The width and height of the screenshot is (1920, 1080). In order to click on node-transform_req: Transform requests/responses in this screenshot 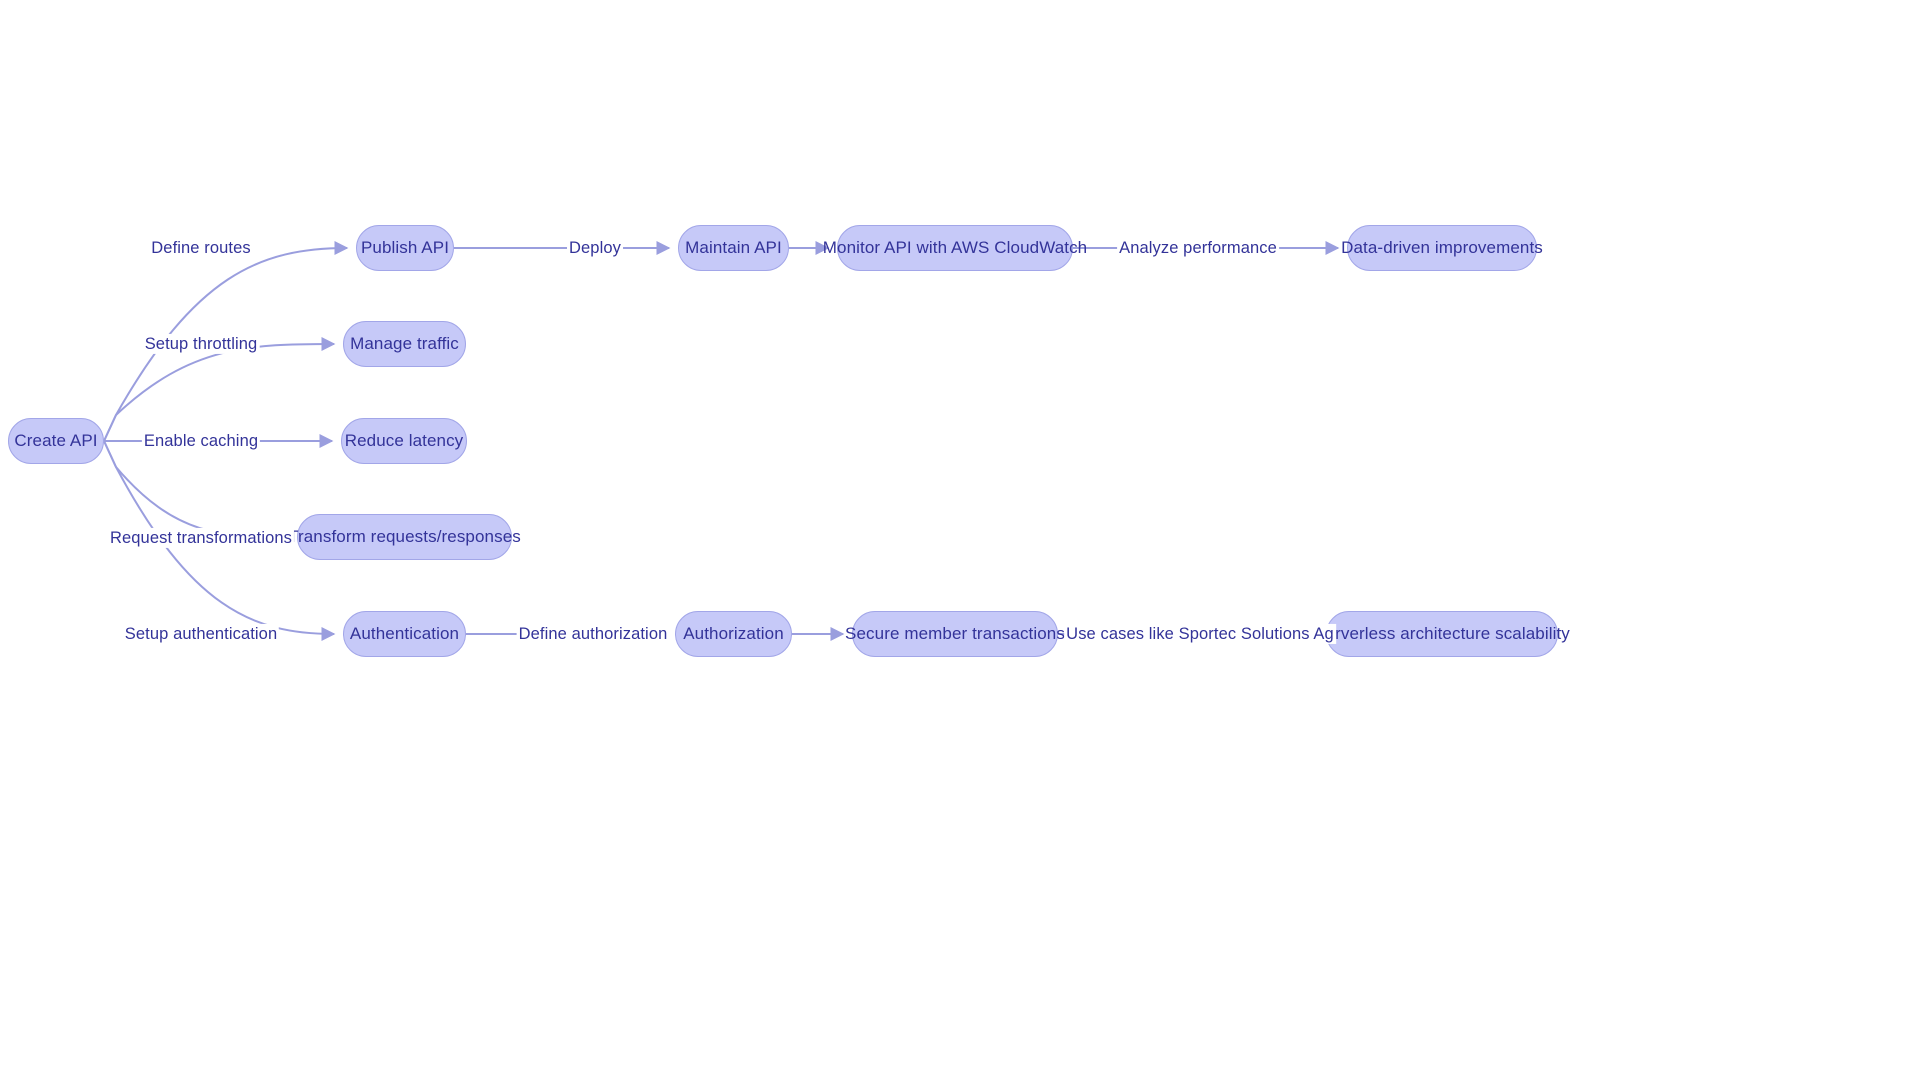, I will do `click(404, 537)`.